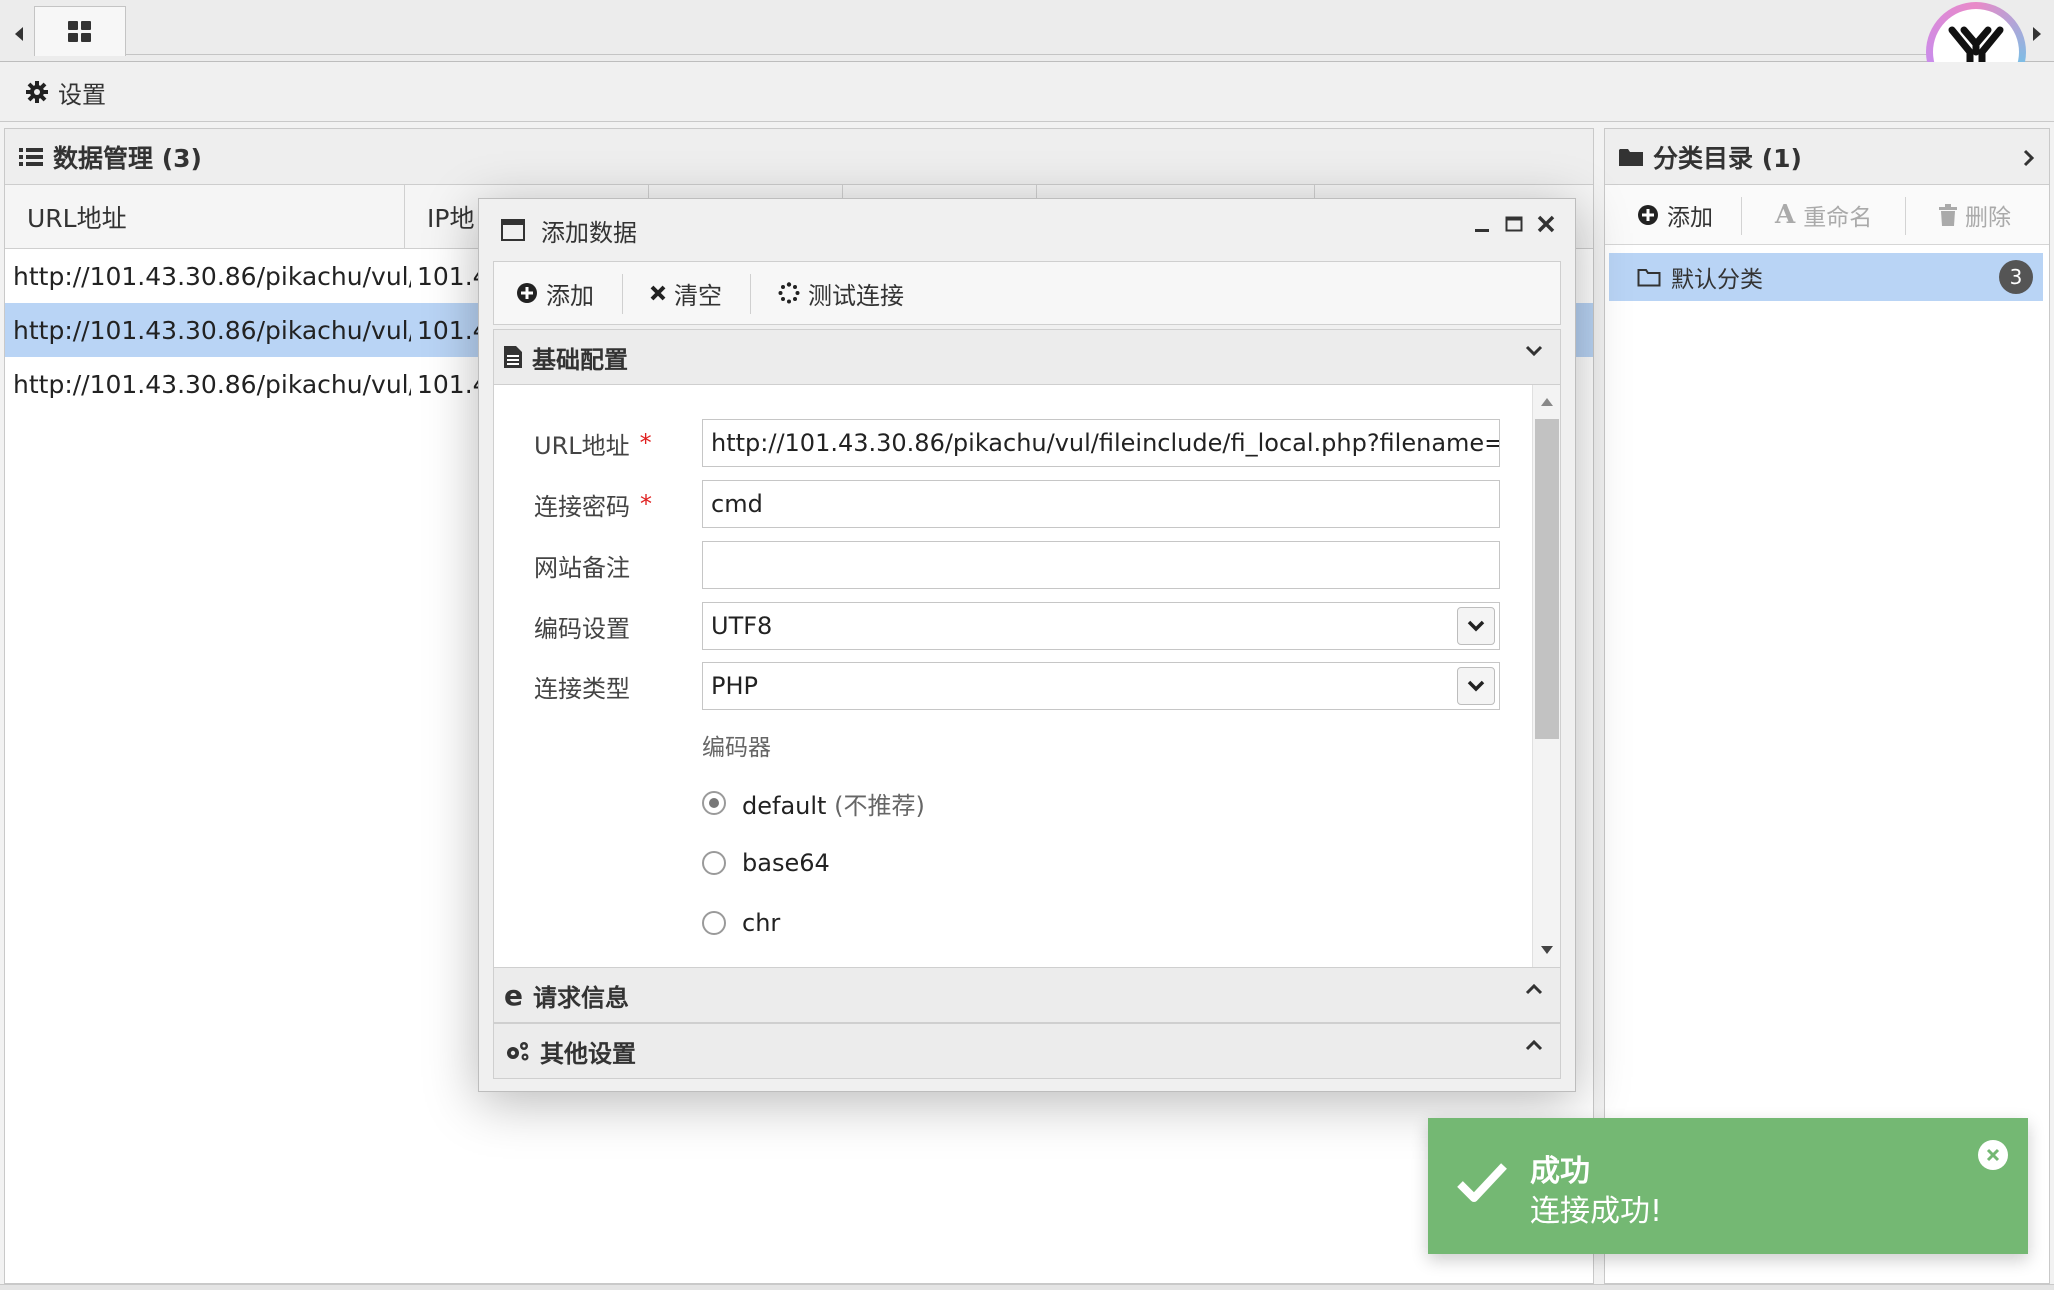  Describe the element at coordinates (1071, 54) in the screenshot. I see `tab-baseline` at that location.